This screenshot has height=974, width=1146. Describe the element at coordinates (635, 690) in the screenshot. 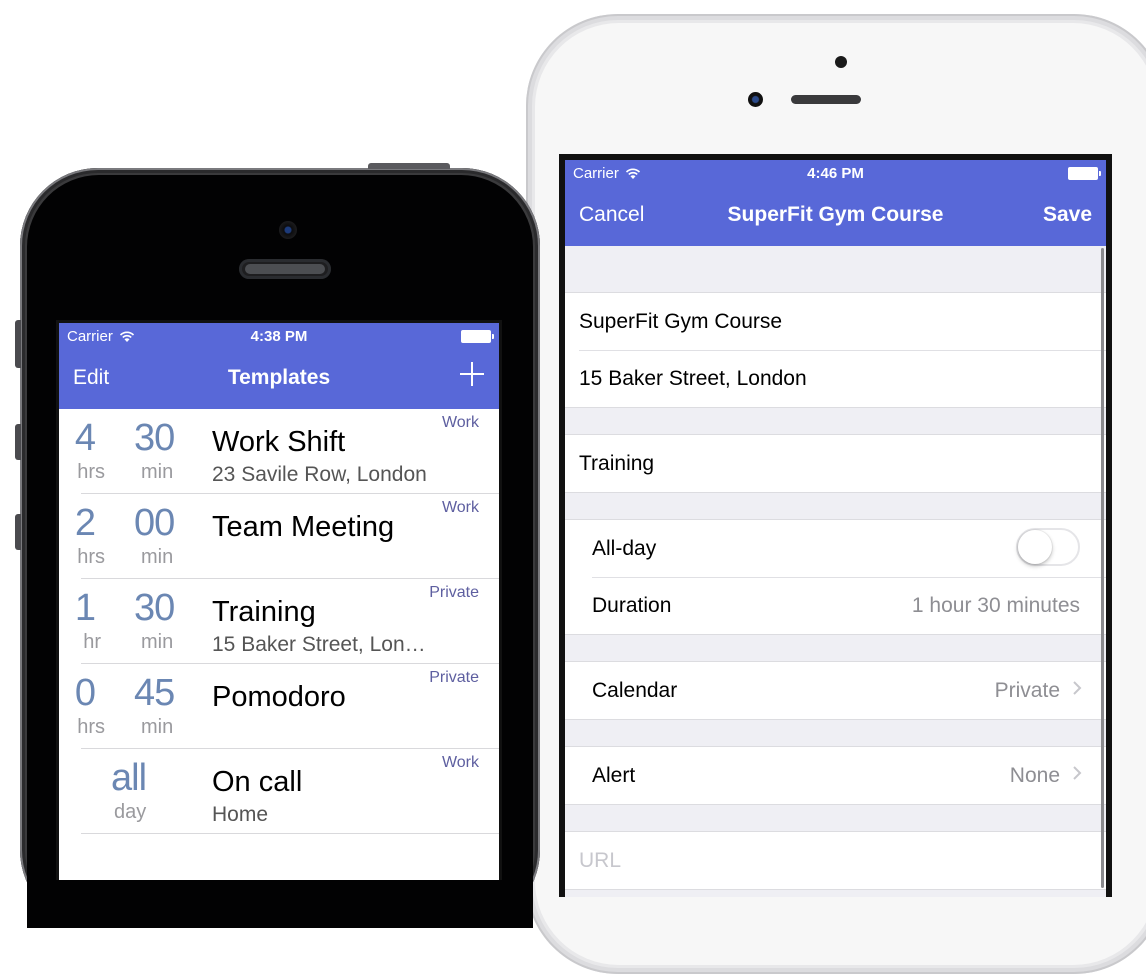

I see `calendar-label: Calendar` at that location.